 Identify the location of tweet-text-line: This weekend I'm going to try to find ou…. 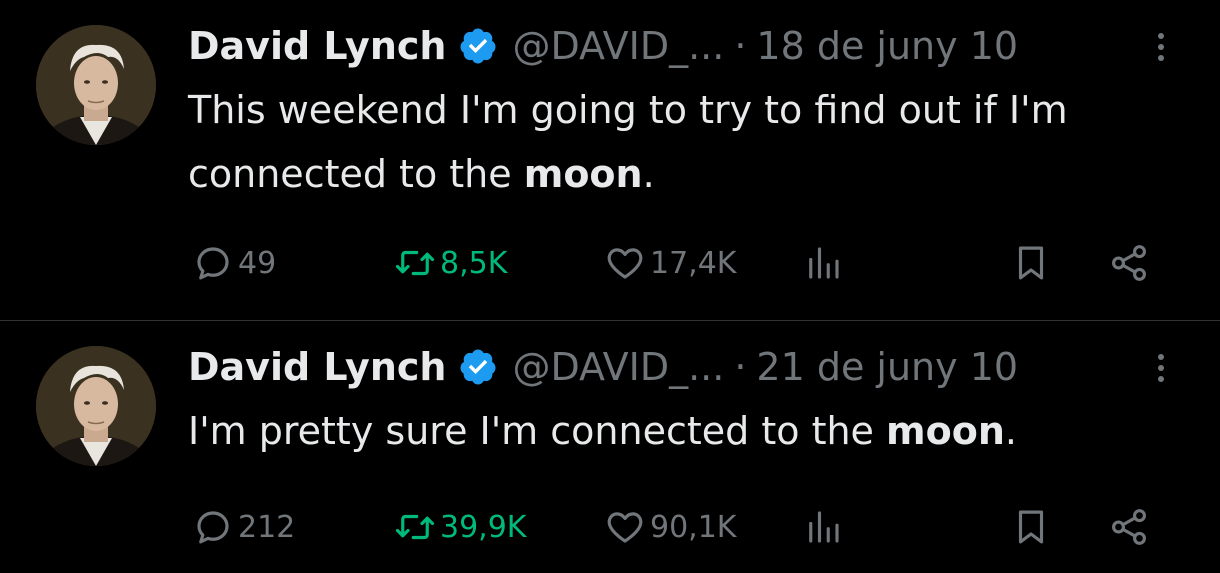
(628, 110).